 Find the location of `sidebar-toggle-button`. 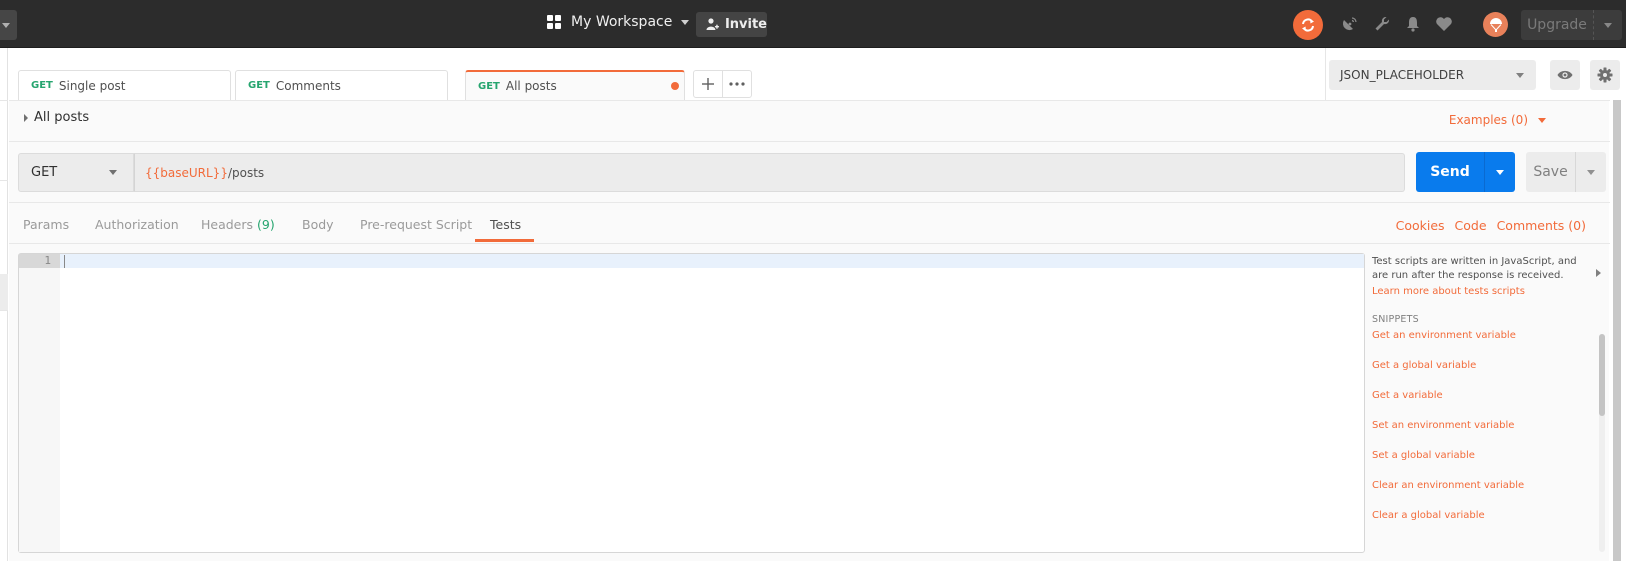

sidebar-toggle-button is located at coordinates (8, 25).